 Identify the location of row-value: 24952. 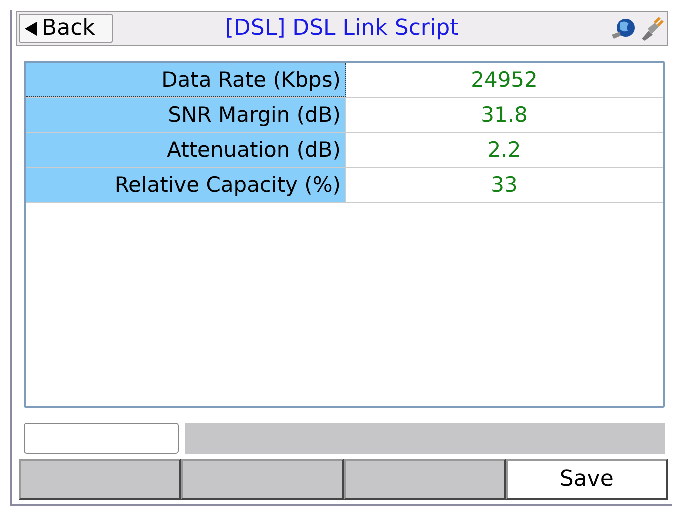
(504, 80).